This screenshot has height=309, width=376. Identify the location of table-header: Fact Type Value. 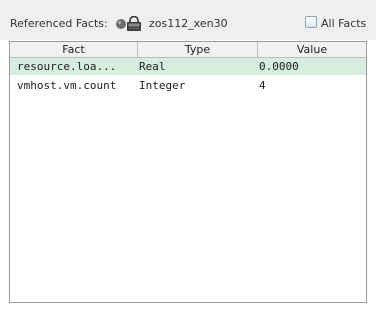
(188, 50).